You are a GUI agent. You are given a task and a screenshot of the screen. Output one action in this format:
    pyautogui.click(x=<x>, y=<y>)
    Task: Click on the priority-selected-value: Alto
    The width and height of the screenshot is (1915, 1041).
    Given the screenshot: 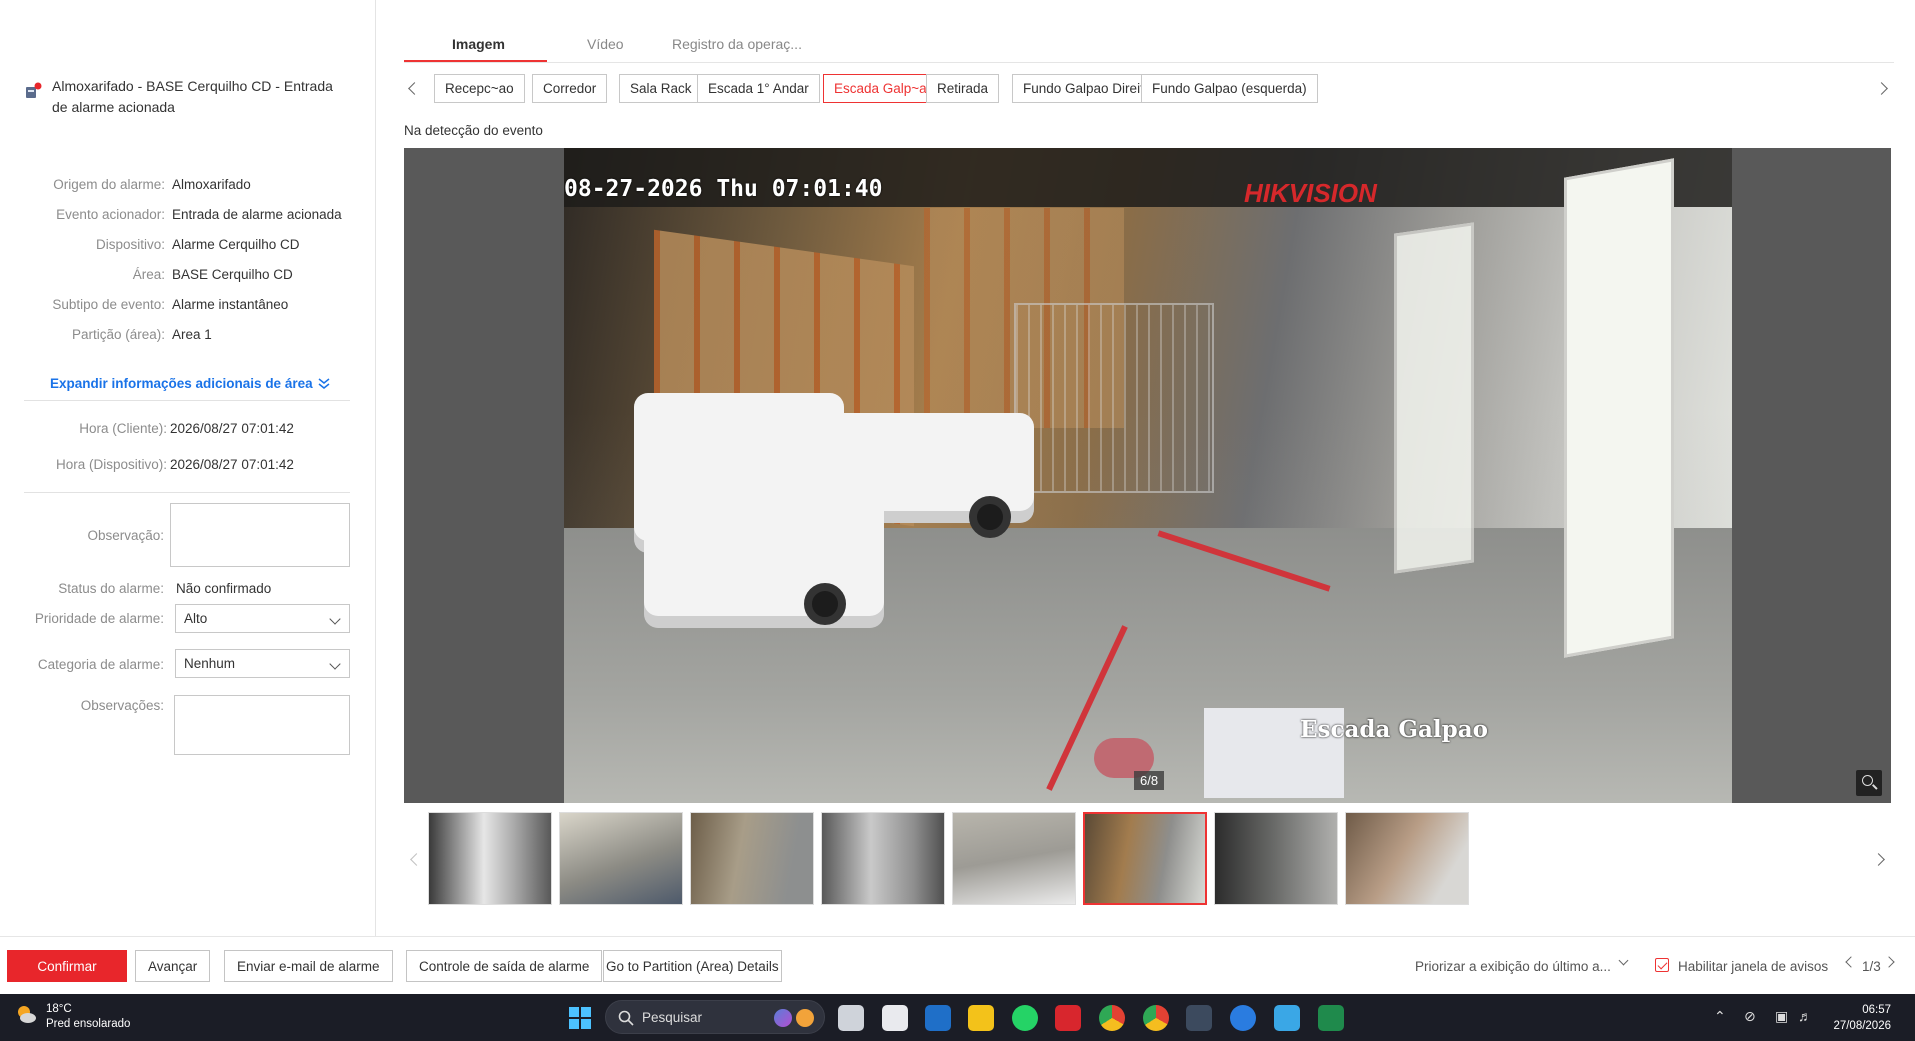 What is the action you would take?
    pyautogui.click(x=196, y=618)
    